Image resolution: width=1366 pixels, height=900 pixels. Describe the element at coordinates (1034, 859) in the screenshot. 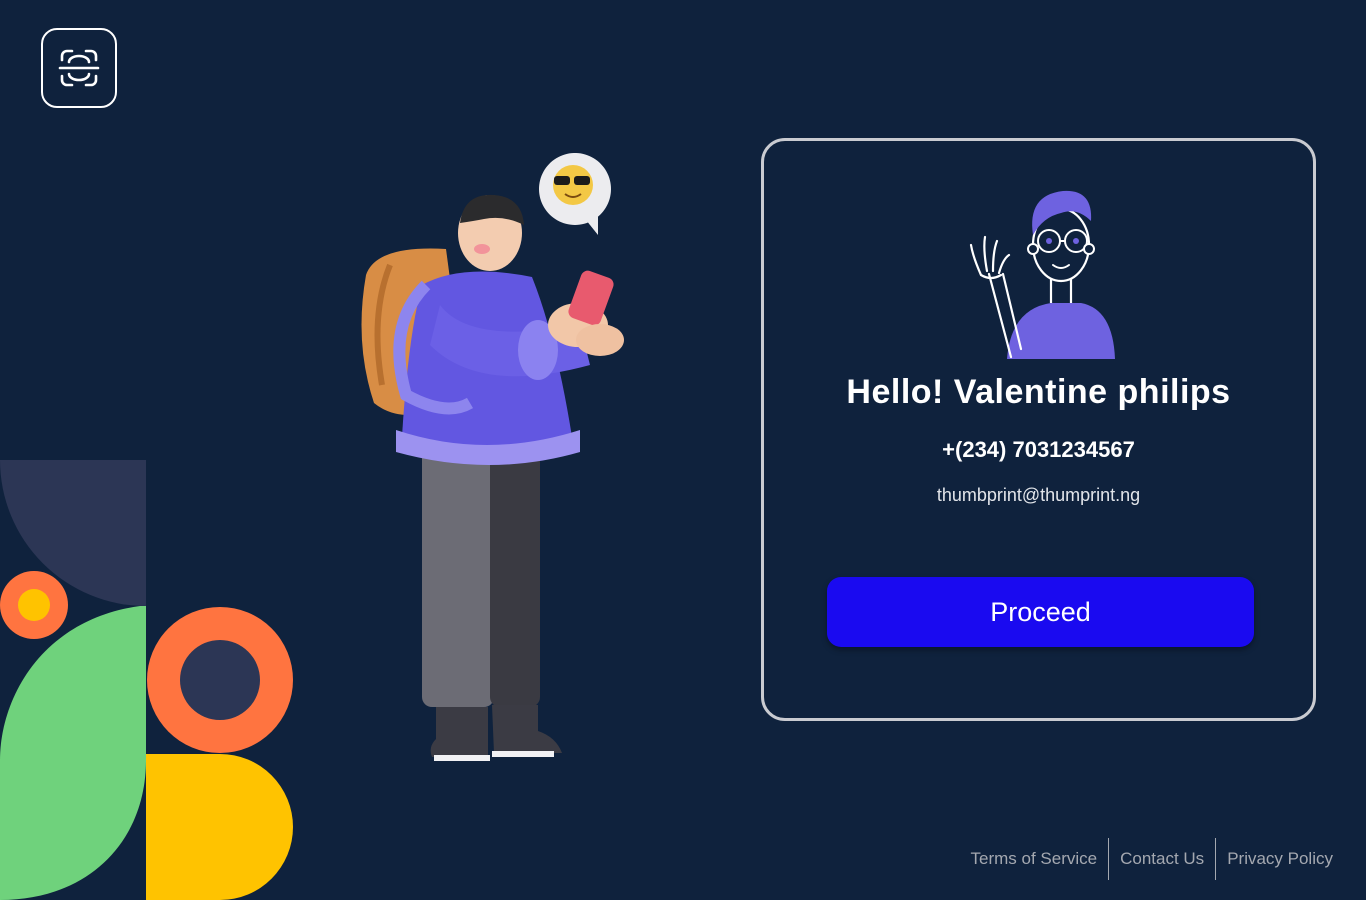

I see `terms-of-service-link: Terms of Service` at that location.